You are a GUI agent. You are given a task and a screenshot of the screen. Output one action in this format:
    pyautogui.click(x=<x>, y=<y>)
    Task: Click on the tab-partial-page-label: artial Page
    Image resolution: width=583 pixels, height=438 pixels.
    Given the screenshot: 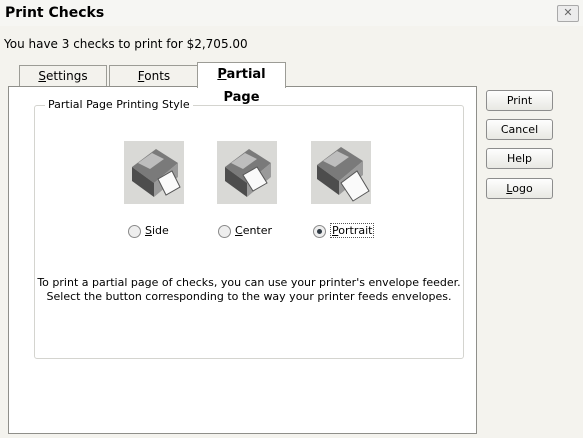 What is the action you would take?
    pyautogui.click(x=244, y=86)
    